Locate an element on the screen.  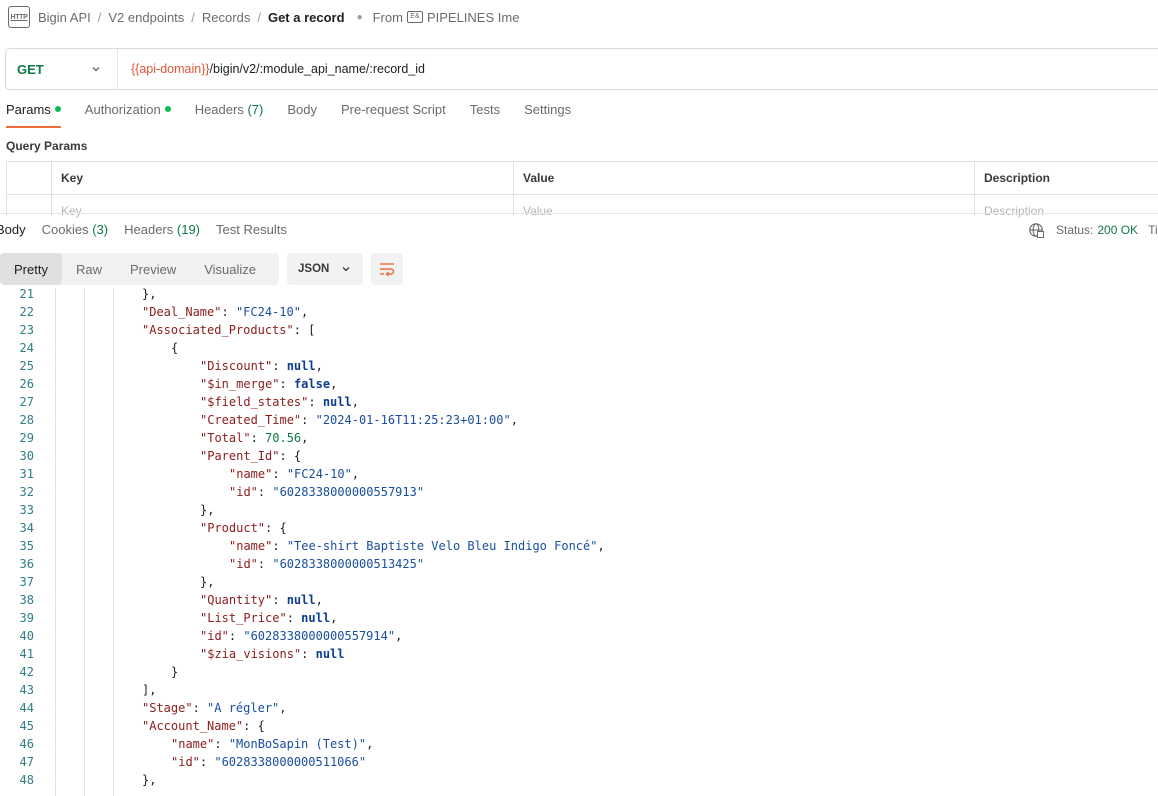
code-text: "Product": { is located at coordinates (243, 528).